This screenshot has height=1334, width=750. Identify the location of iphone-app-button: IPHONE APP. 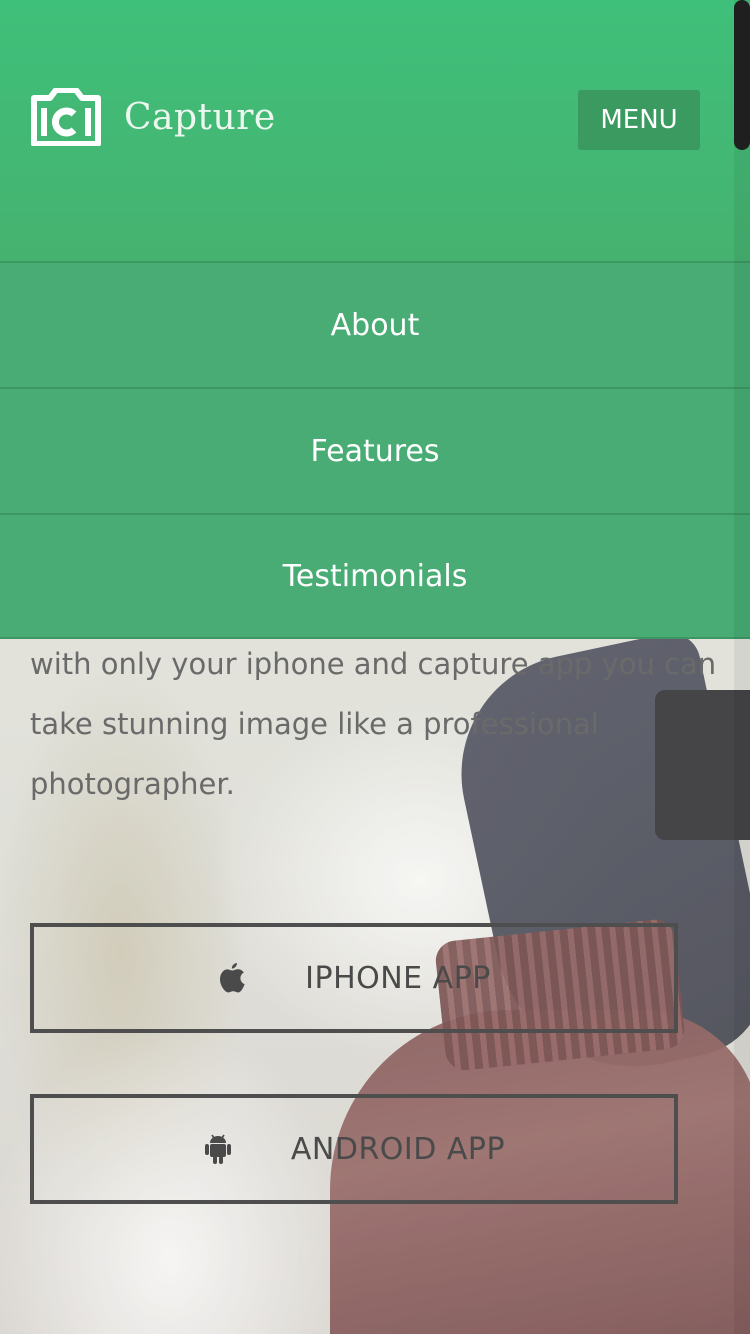
(354, 978).